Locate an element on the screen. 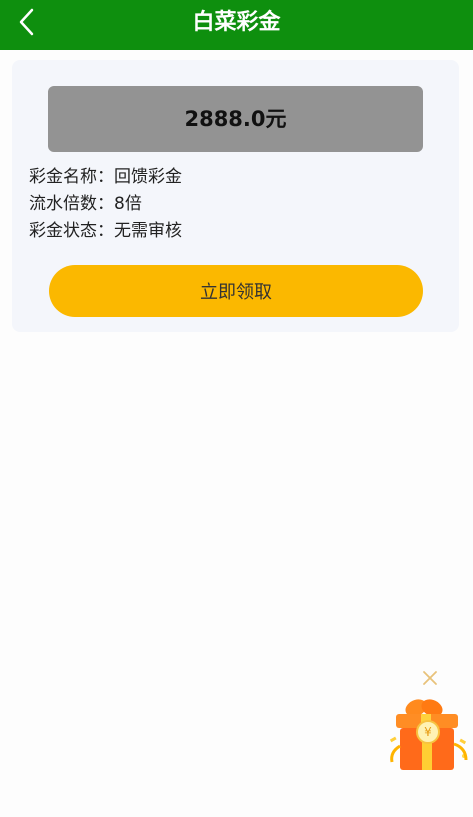 The height and width of the screenshot is (817, 473). bonus-info: 彩金名称：回馈彩金 流水倍数：8倍 彩金状态：无需审核 is located at coordinates (105, 204).